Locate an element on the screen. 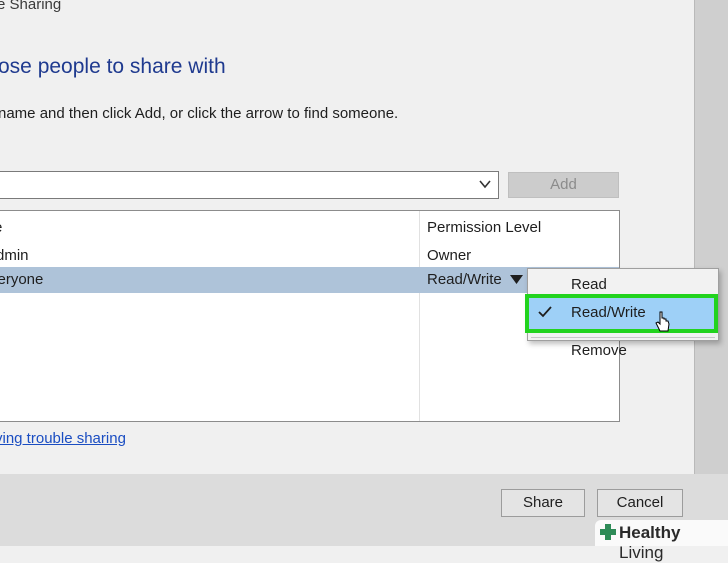 The width and height of the screenshot is (728, 563). name-combobox is located at coordinates (249, 185).